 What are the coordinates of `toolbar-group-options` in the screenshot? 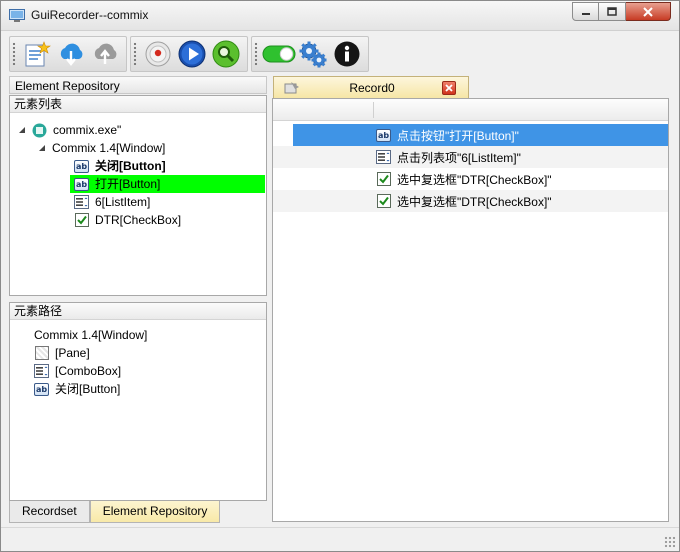 It's located at (310, 54).